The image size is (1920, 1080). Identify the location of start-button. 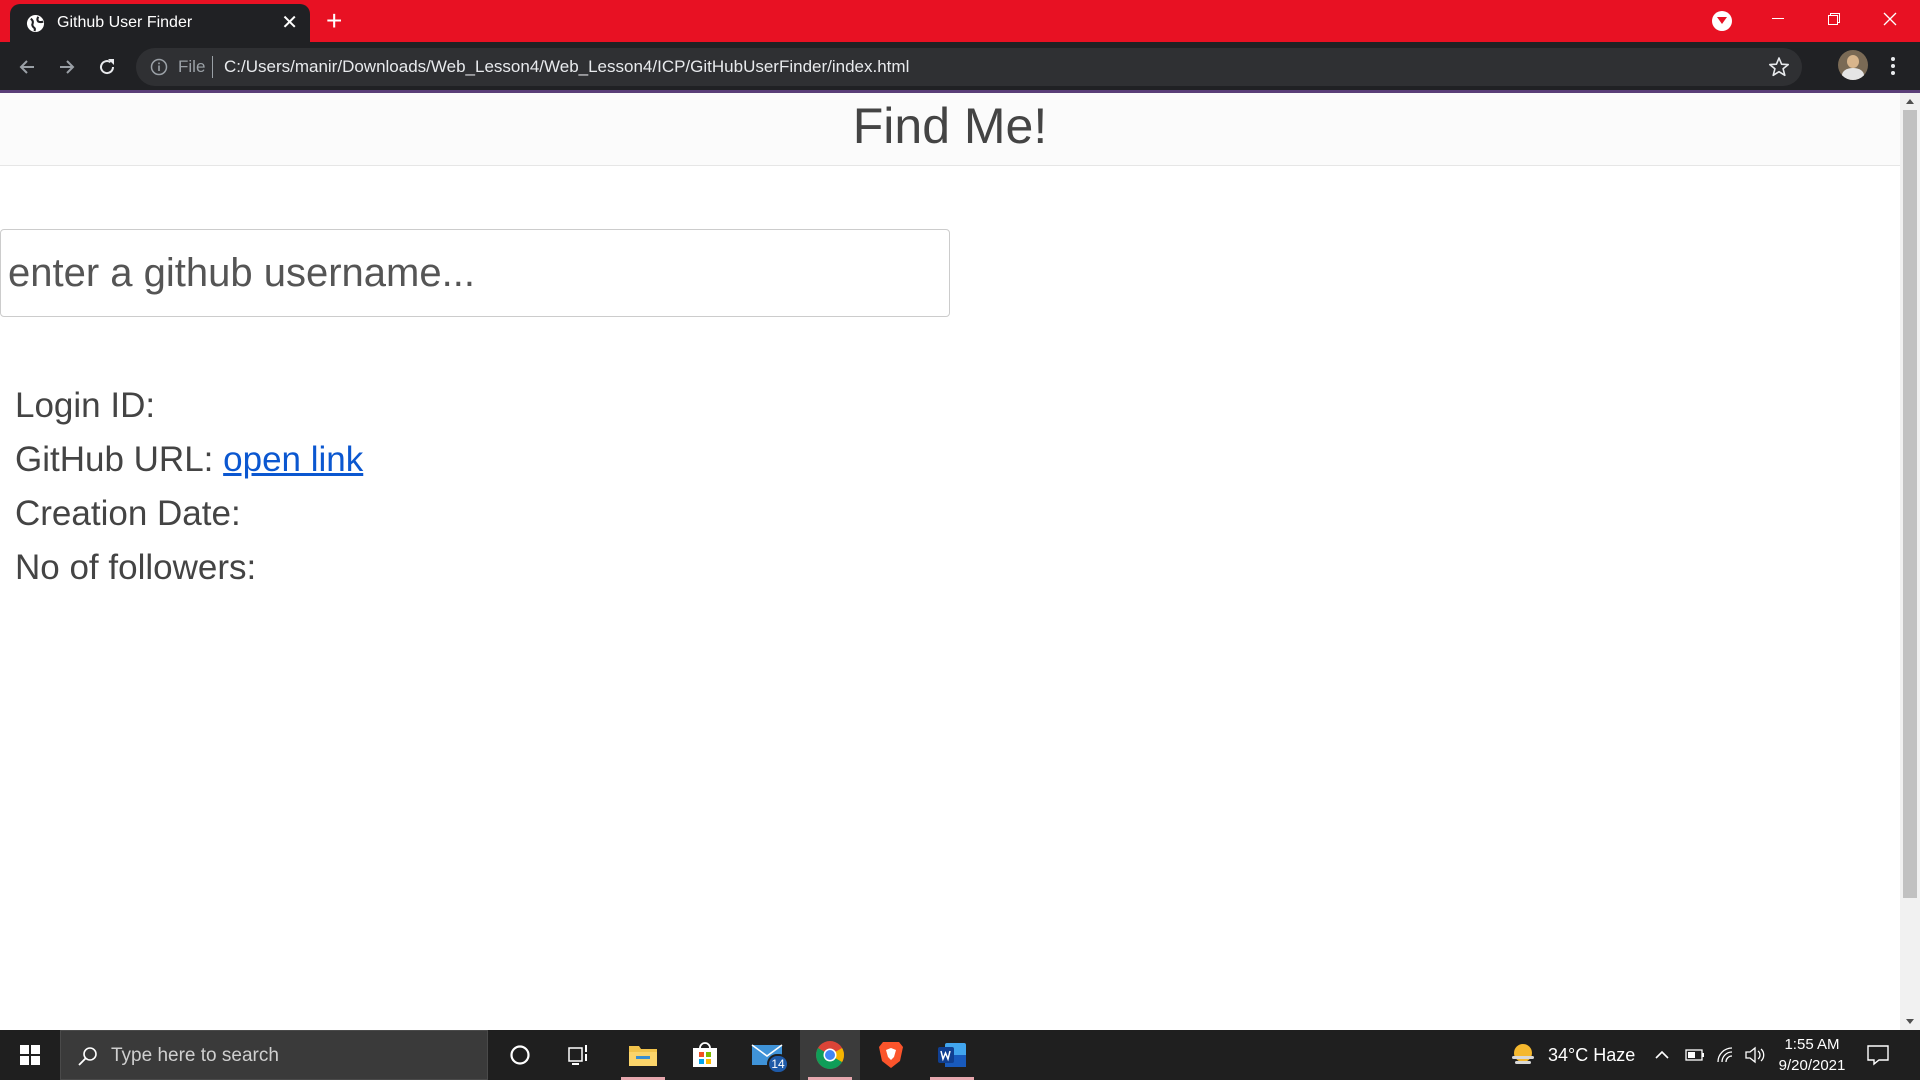
(30, 1055).